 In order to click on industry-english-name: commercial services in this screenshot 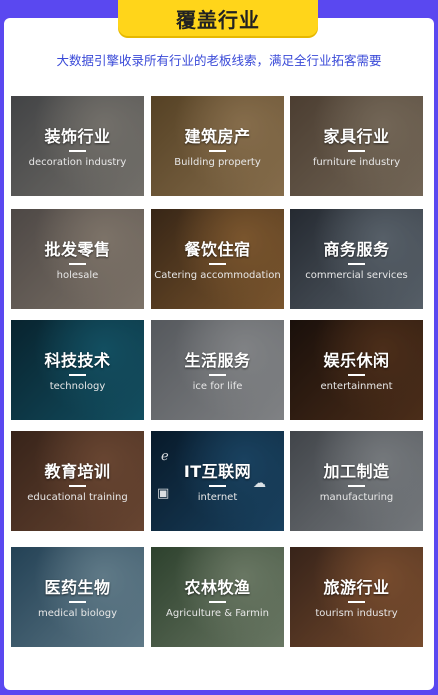, I will do `click(356, 275)`.